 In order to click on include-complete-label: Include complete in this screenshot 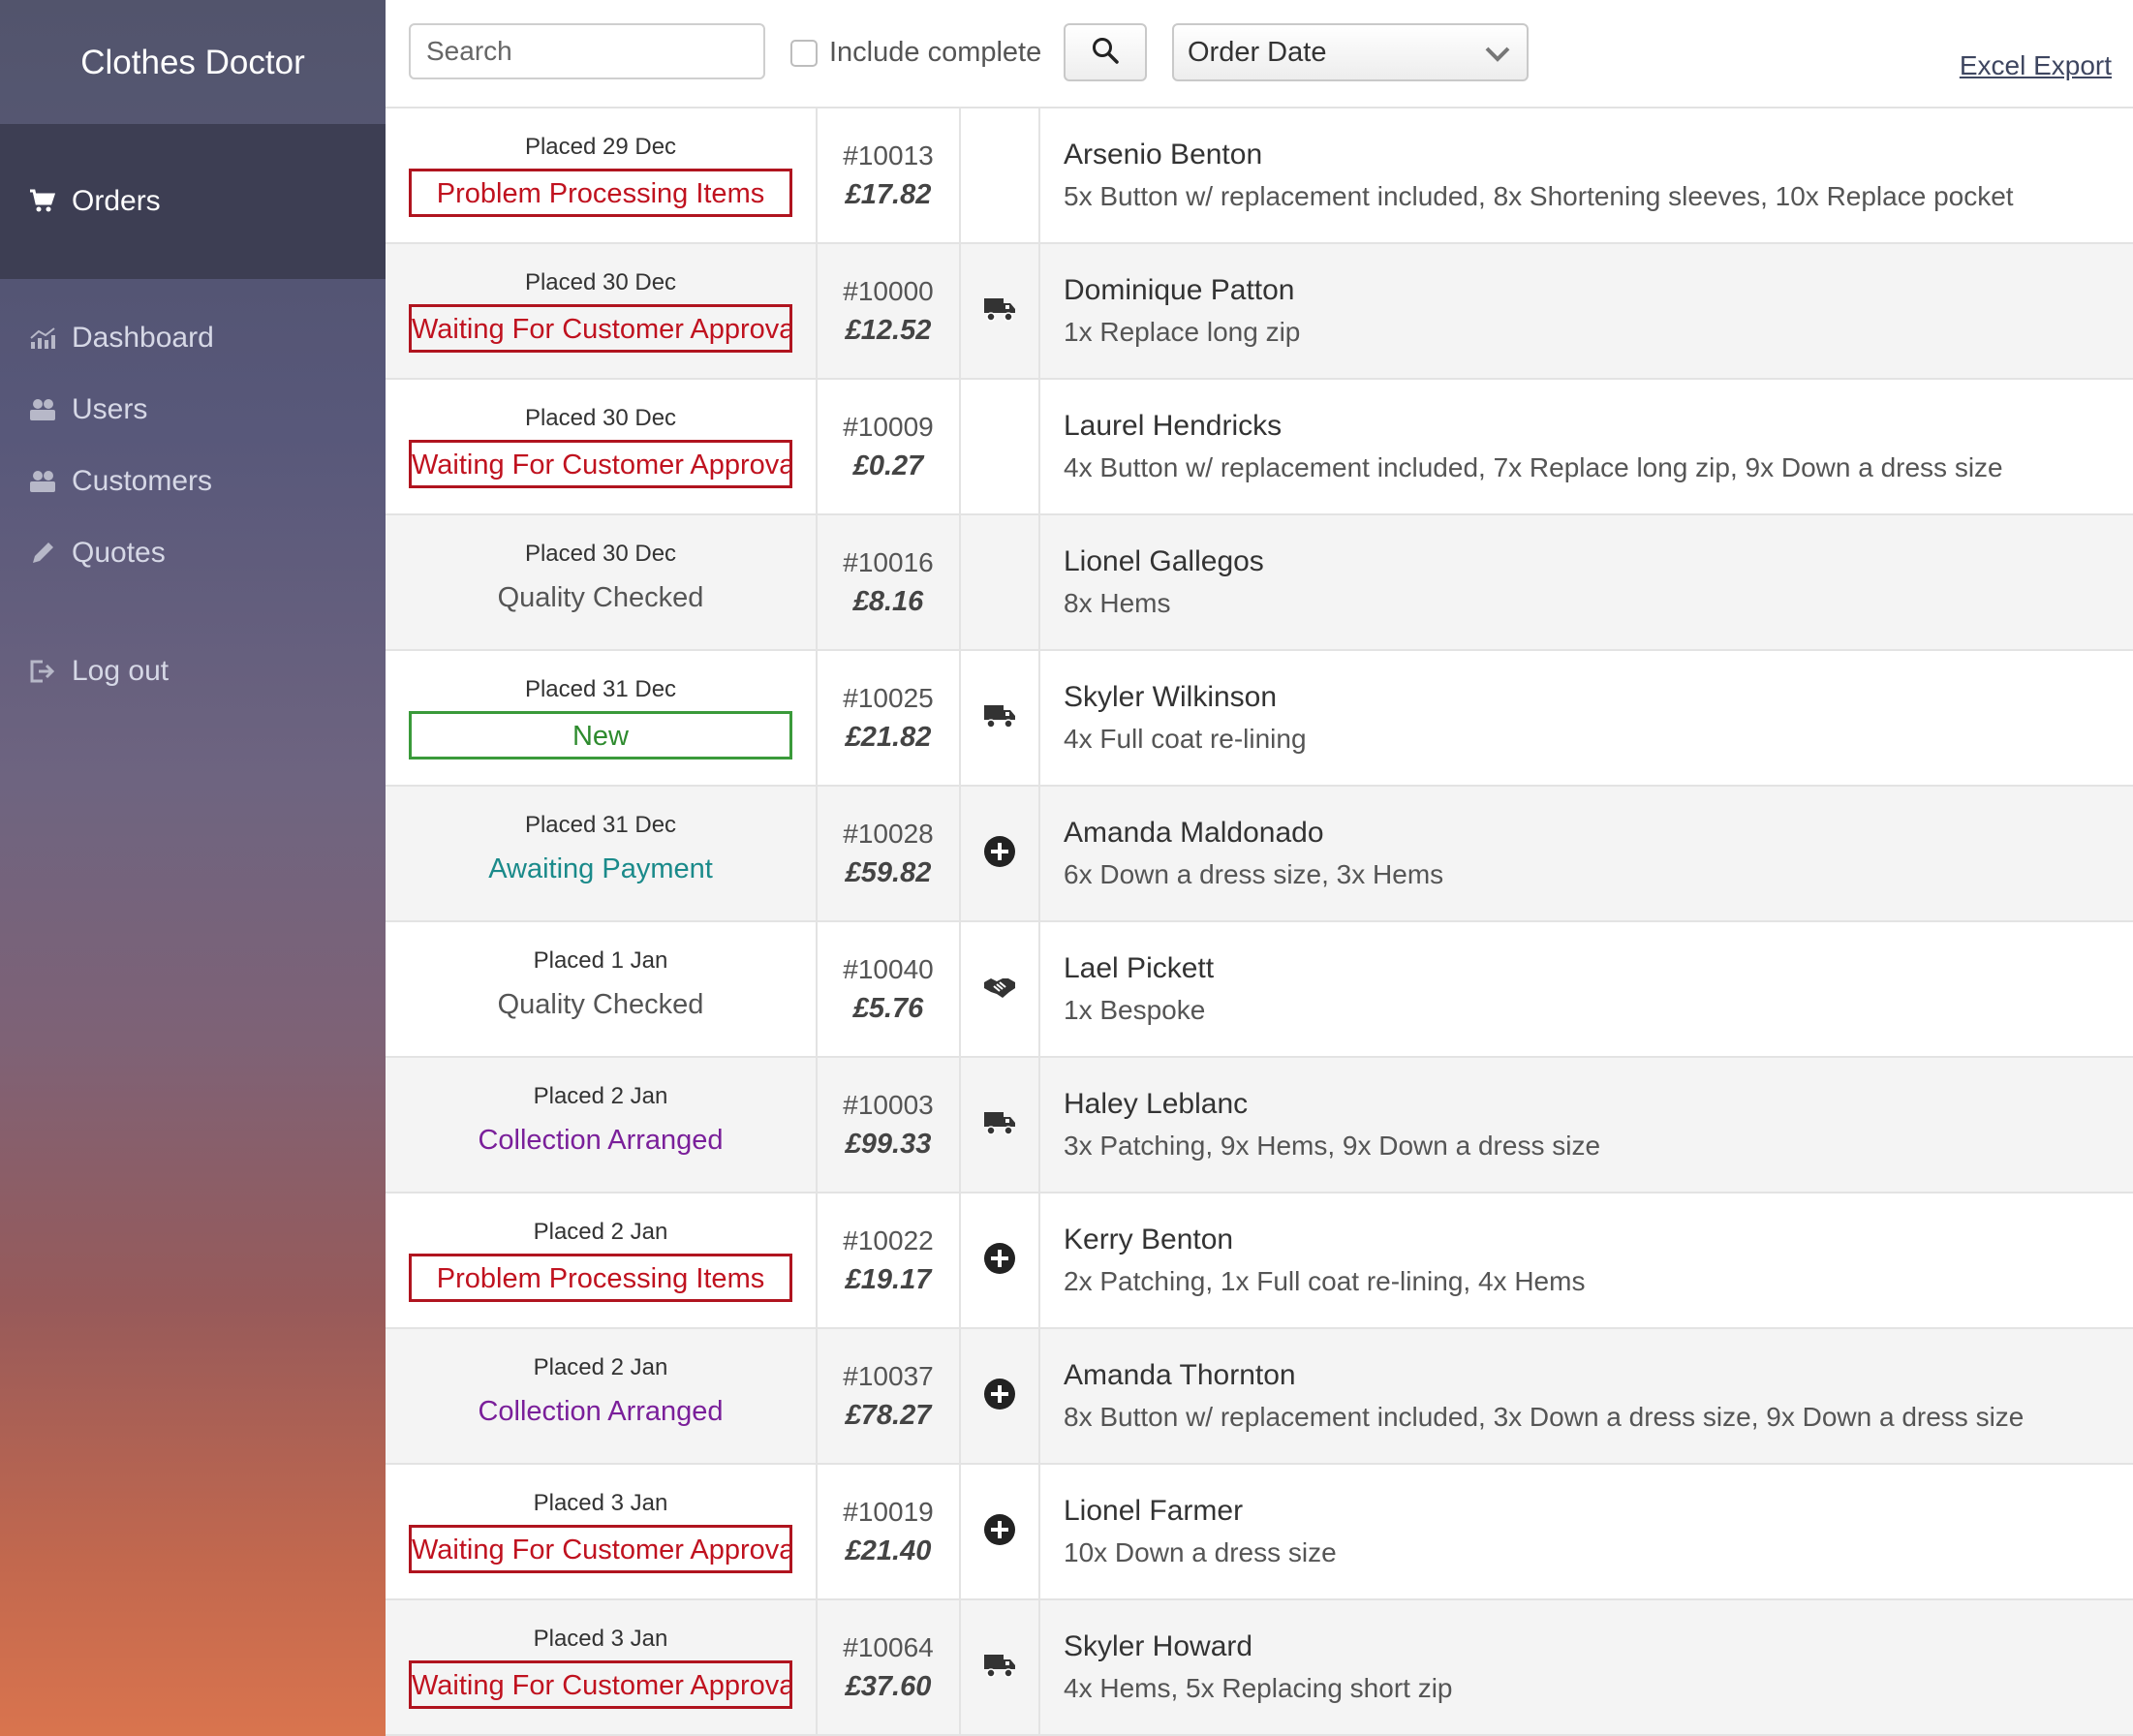, I will do `click(936, 52)`.